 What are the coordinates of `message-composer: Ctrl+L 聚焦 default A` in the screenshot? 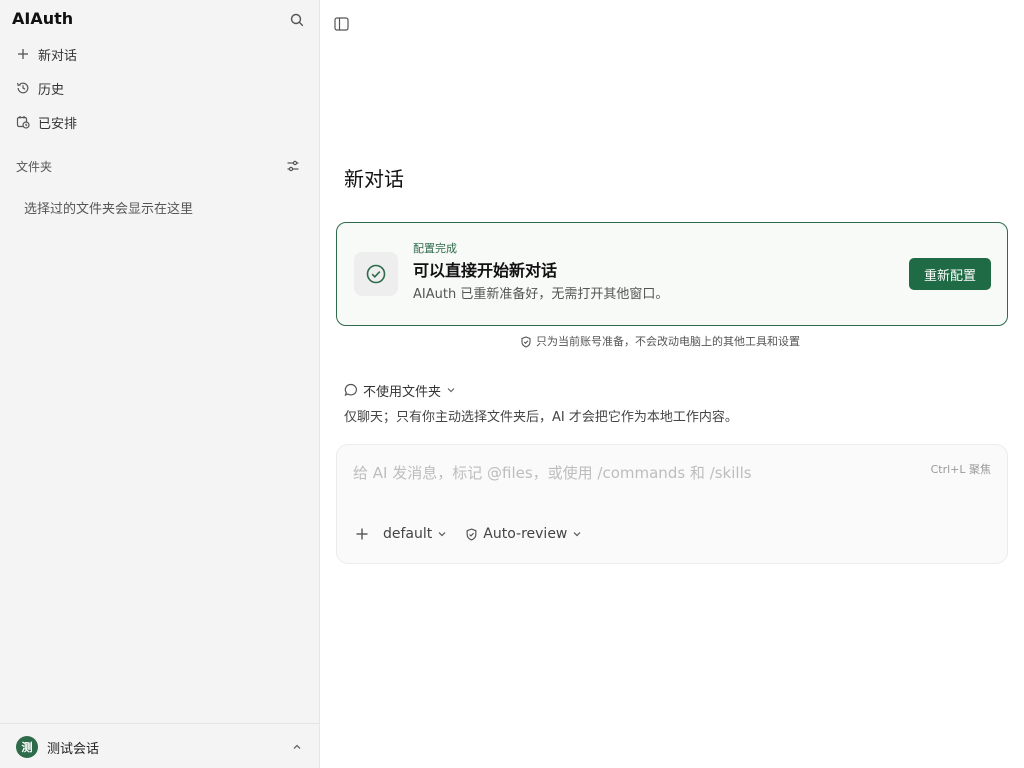 It's located at (672, 504).